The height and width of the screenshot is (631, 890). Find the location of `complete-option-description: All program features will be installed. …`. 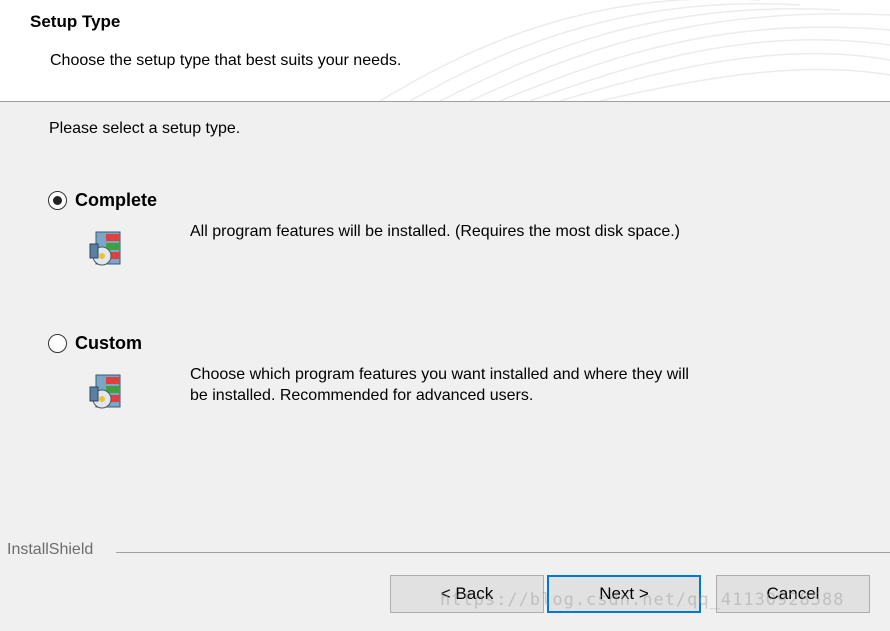

complete-option-description: All program features will be installed. … is located at coordinates (490, 231).